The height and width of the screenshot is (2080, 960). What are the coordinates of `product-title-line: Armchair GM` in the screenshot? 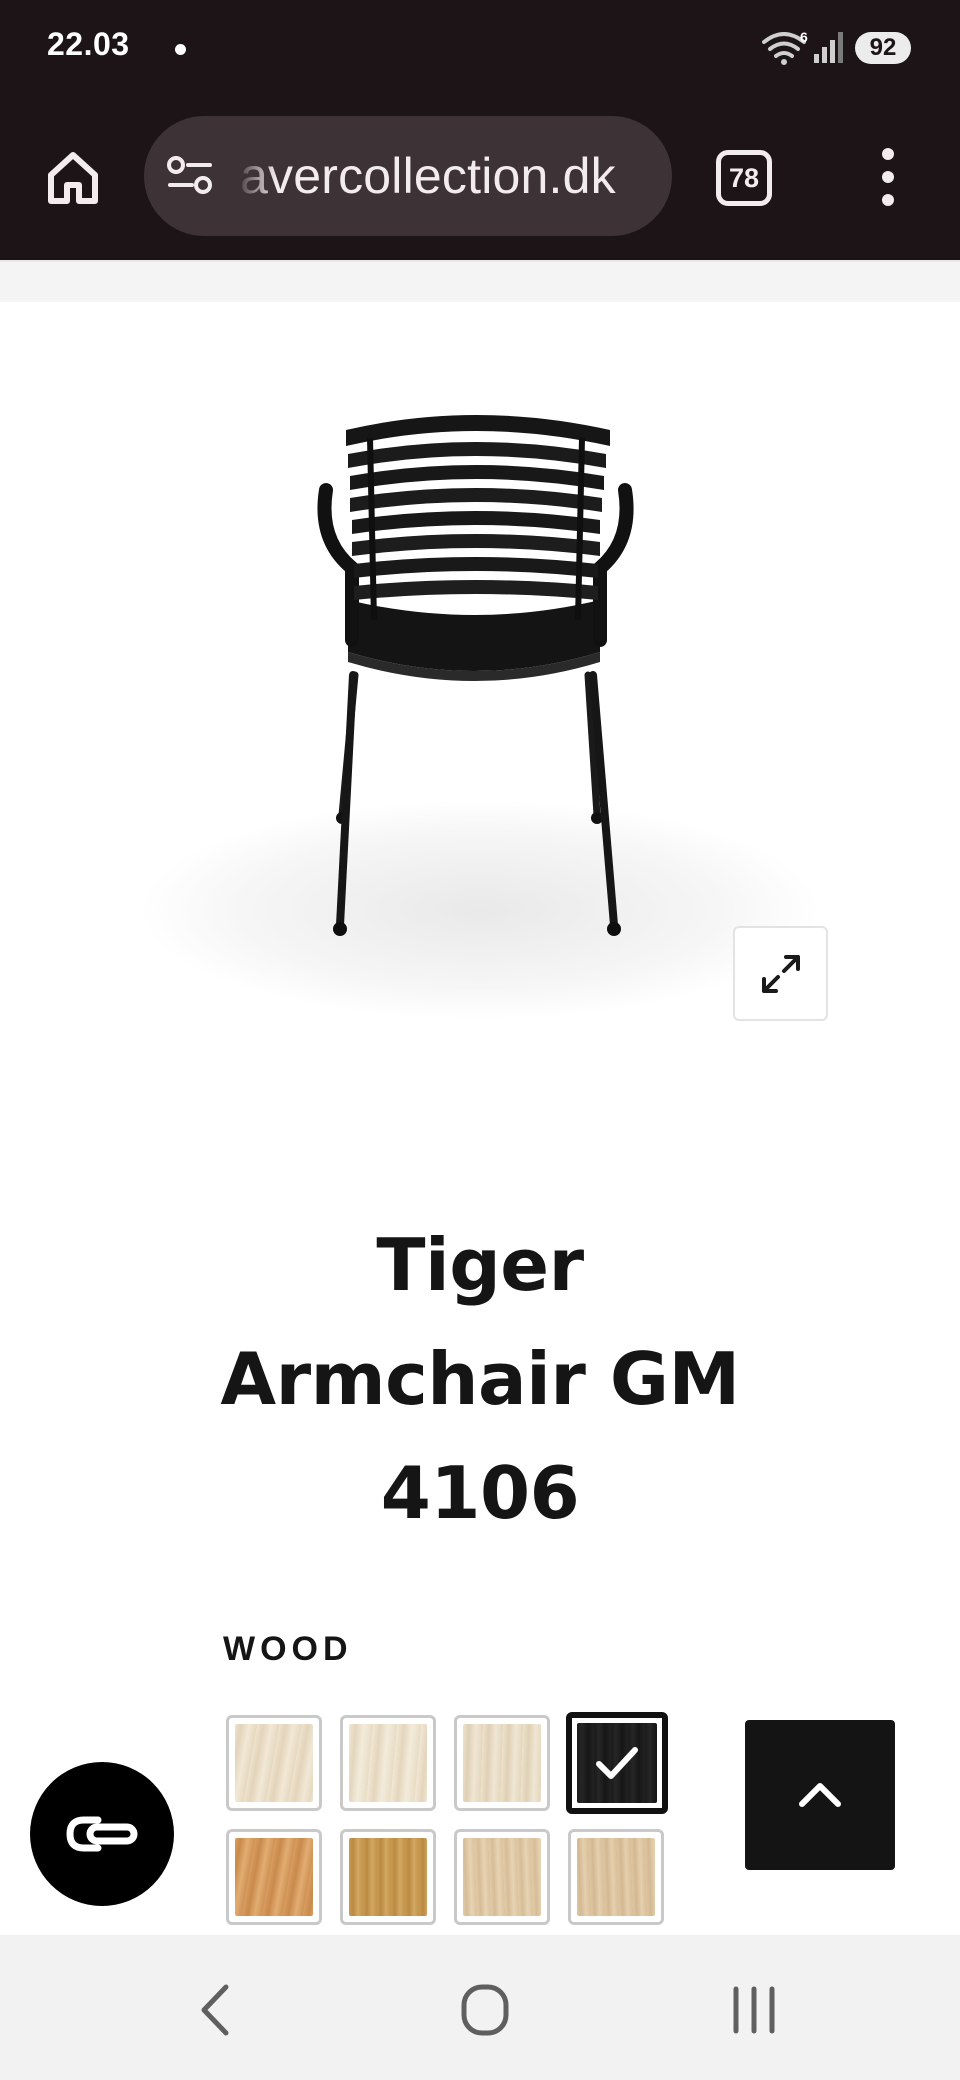 It's located at (480, 1379).